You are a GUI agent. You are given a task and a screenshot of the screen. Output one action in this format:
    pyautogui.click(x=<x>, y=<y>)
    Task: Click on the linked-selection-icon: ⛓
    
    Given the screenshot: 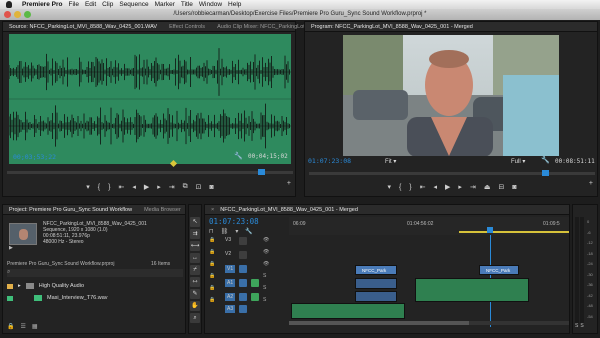 What is the action you would take?
    pyautogui.click(x=225, y=231)
    